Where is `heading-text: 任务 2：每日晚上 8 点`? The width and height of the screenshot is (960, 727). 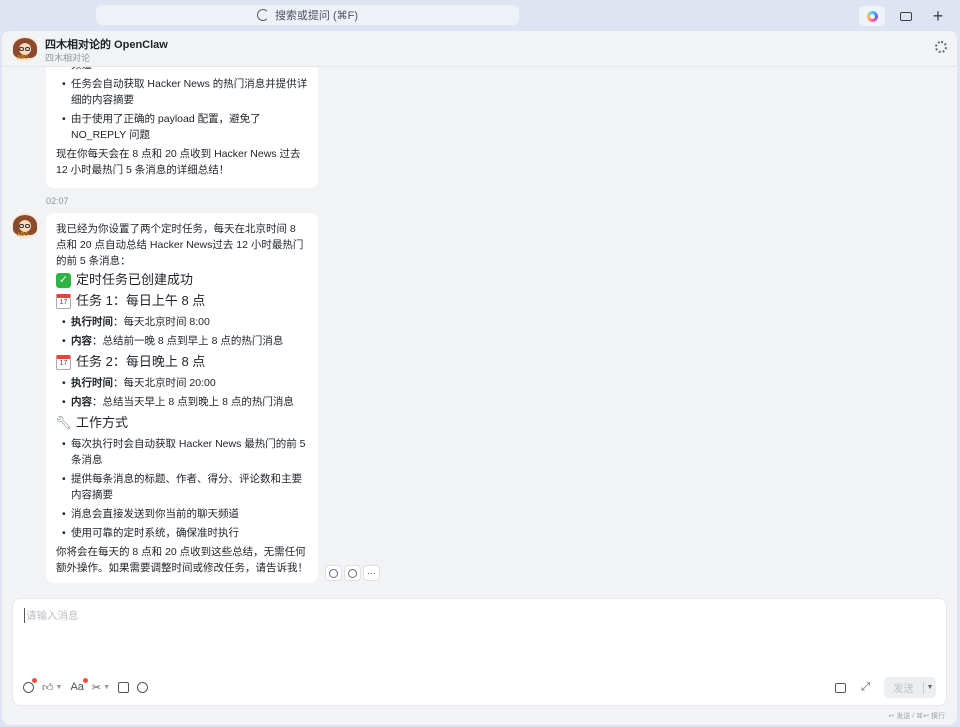
heading-text: 任务 2：每日晚上 8 点 is located at coordinates (141, 361).